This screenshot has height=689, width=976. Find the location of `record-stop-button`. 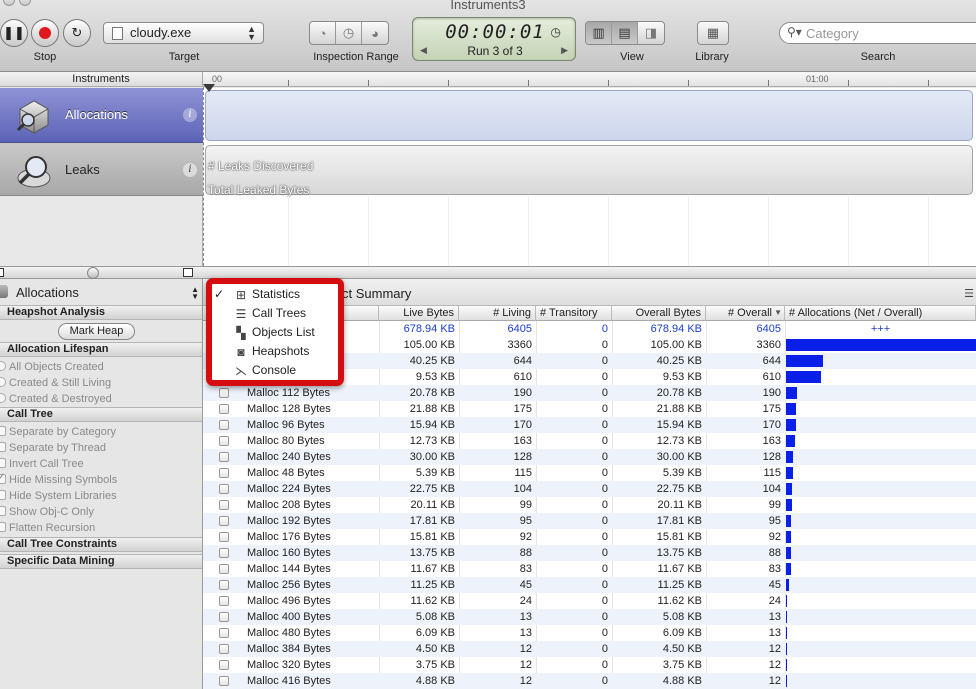

record-stop-button is located at coordinates (45, 33).